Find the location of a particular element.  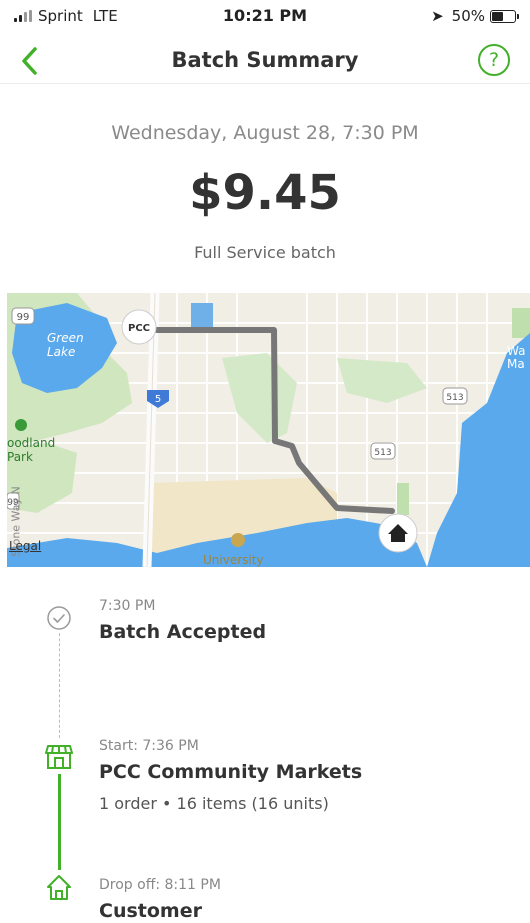

batch-earnings: $9.45 is located at coordinates (265, 193).